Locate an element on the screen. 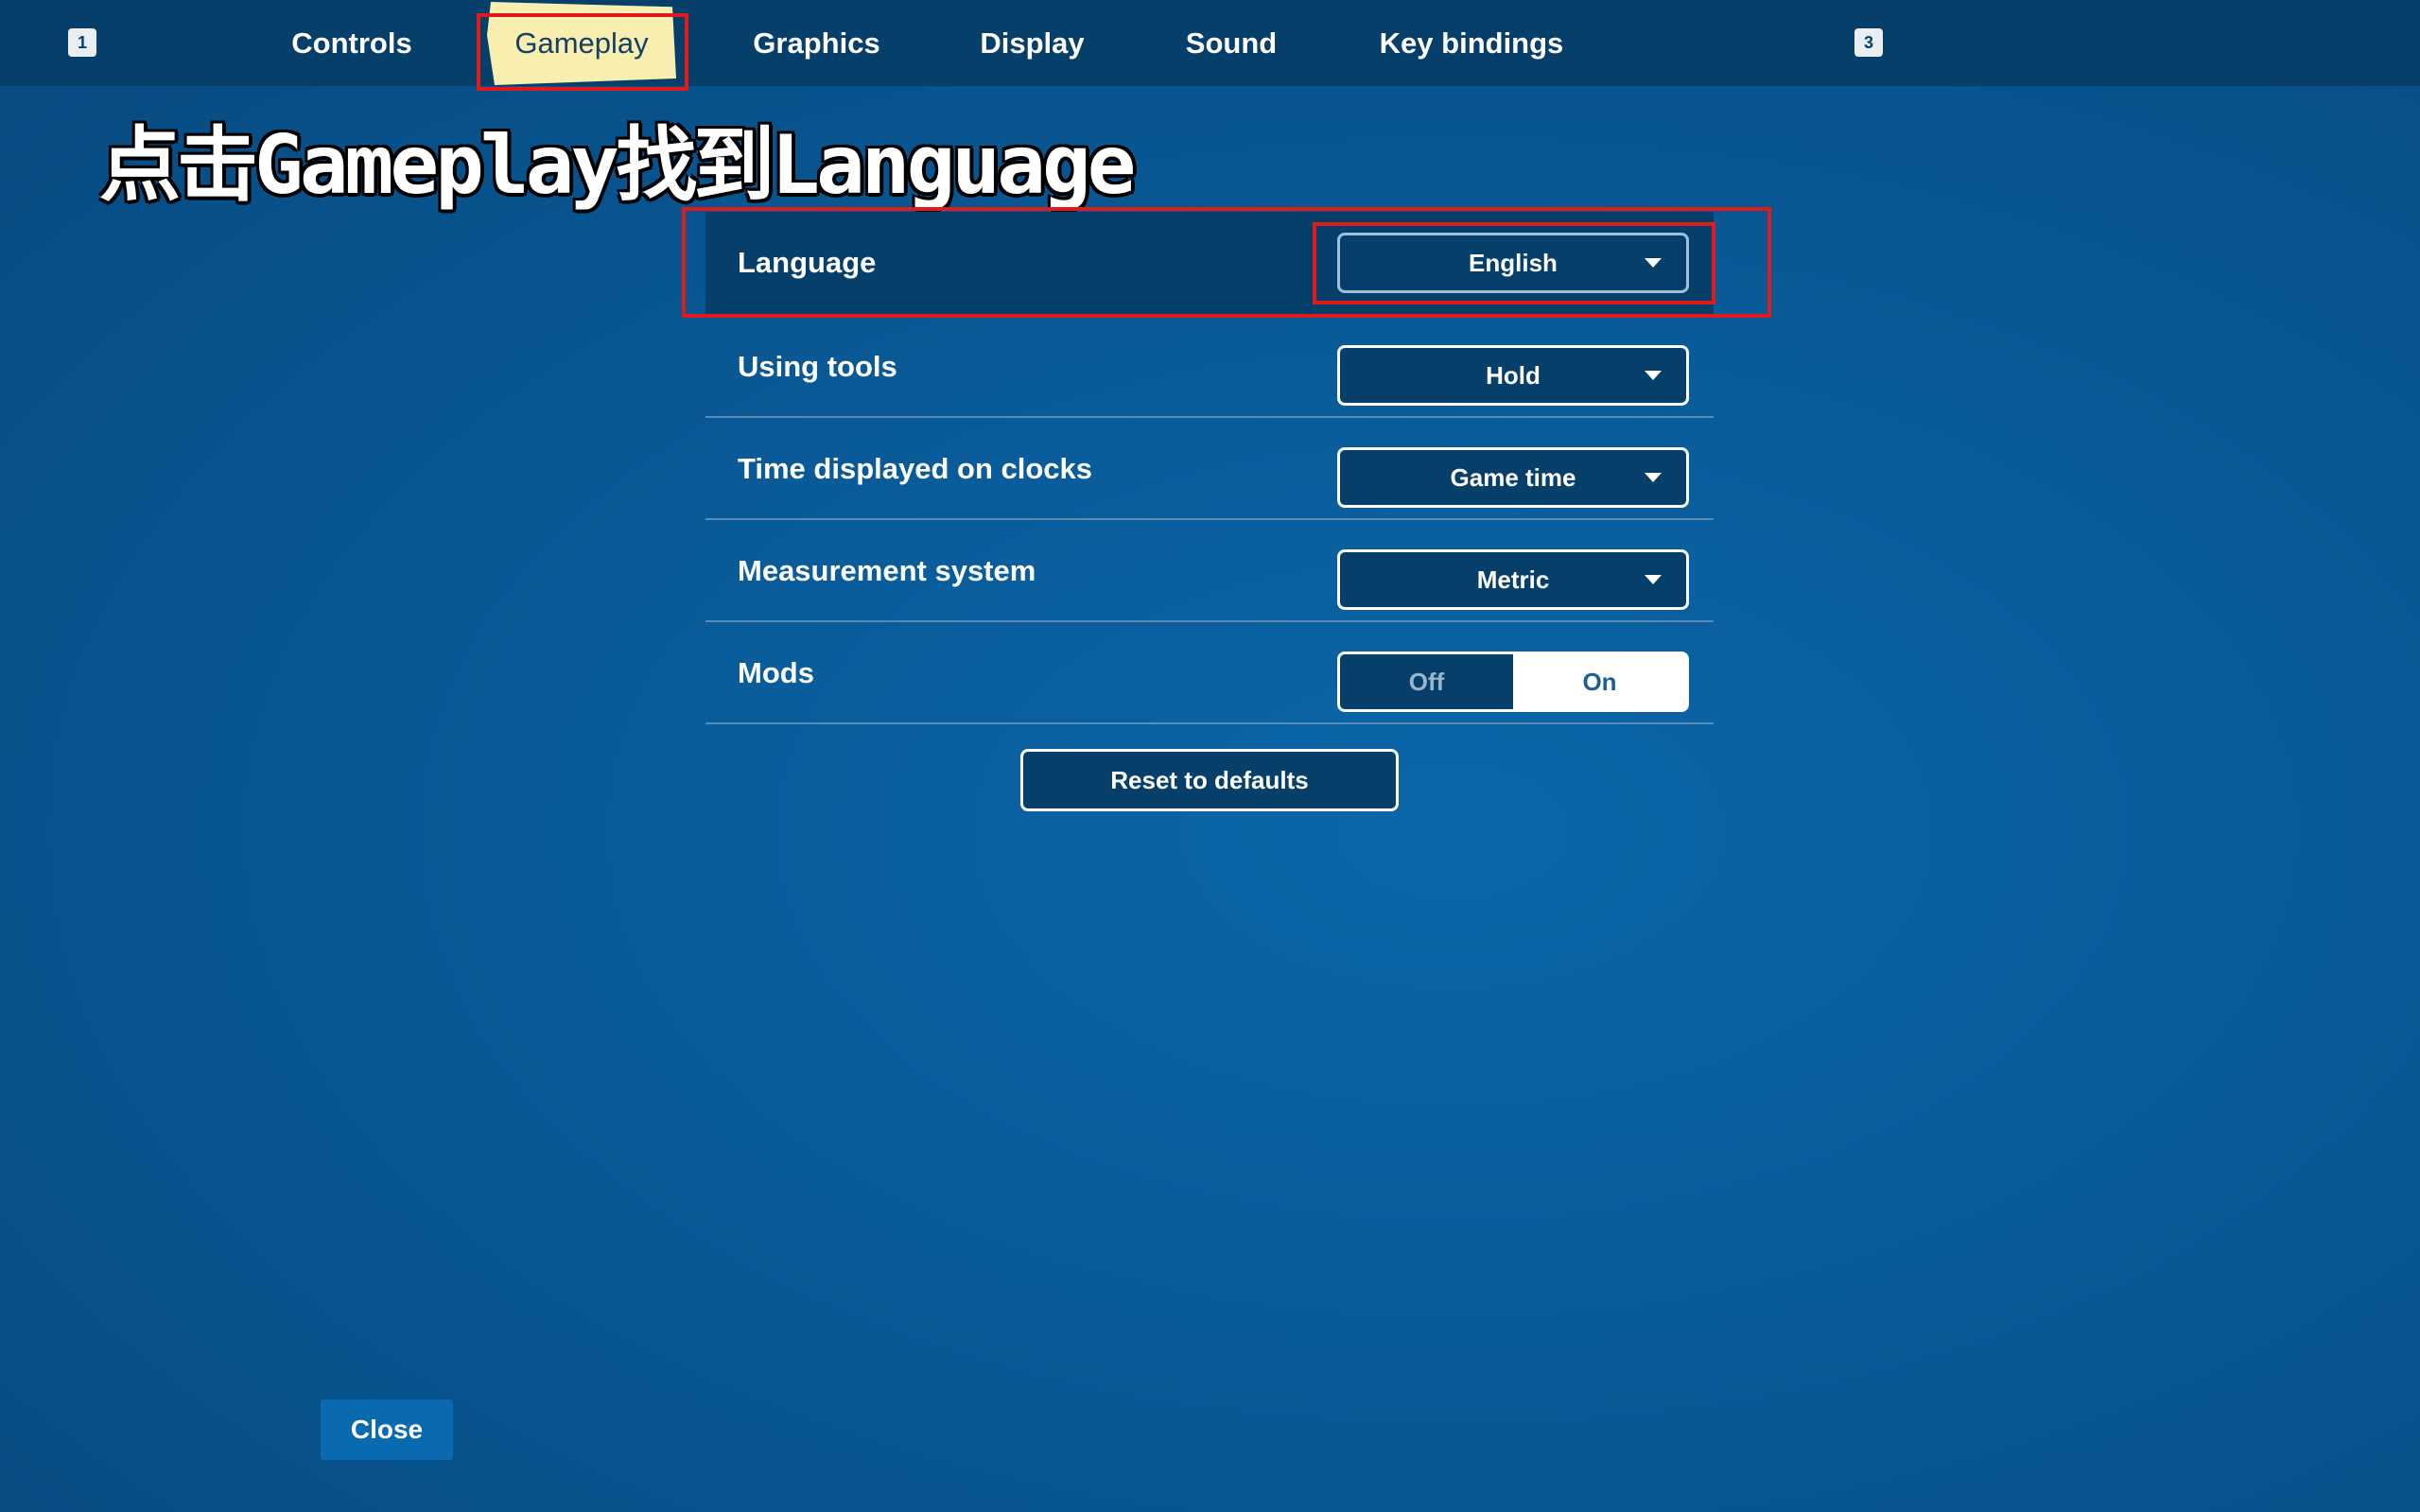 Image resolution: width=2420 pixels, height=1512 pixels. setting-label-measurement-system: Measurement system is located at coordinates (887, 570).